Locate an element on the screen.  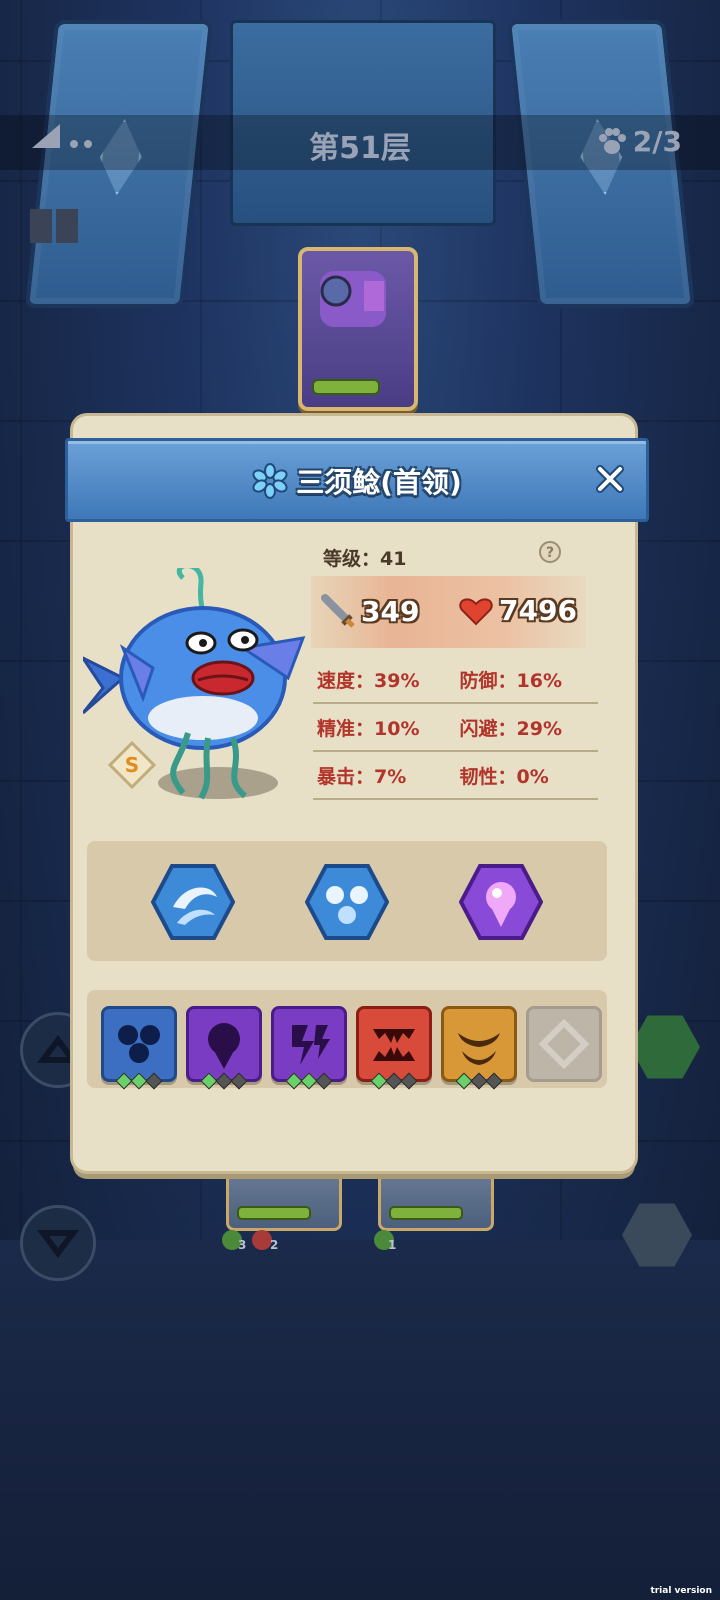
stats-row: 精准：10% 闪避：29% is located at coordinates (455, 728).